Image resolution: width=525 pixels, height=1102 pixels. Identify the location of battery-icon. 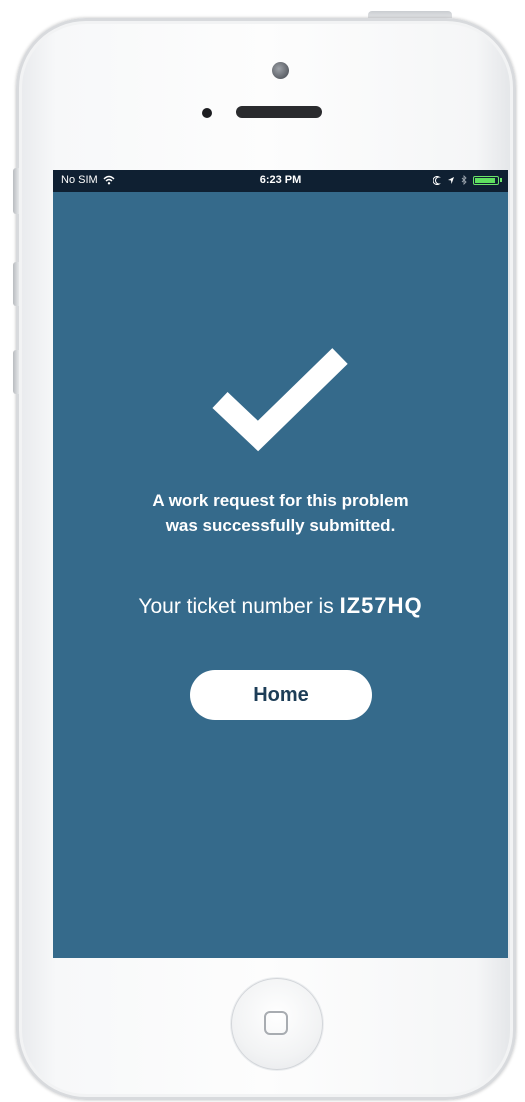
(486, 180).